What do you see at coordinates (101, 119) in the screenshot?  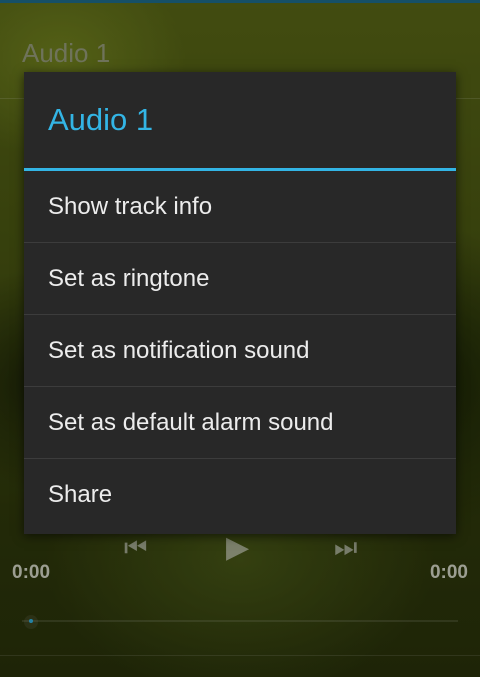 I see `dialog-title: Audio 1` at bounding box center [101, 119].